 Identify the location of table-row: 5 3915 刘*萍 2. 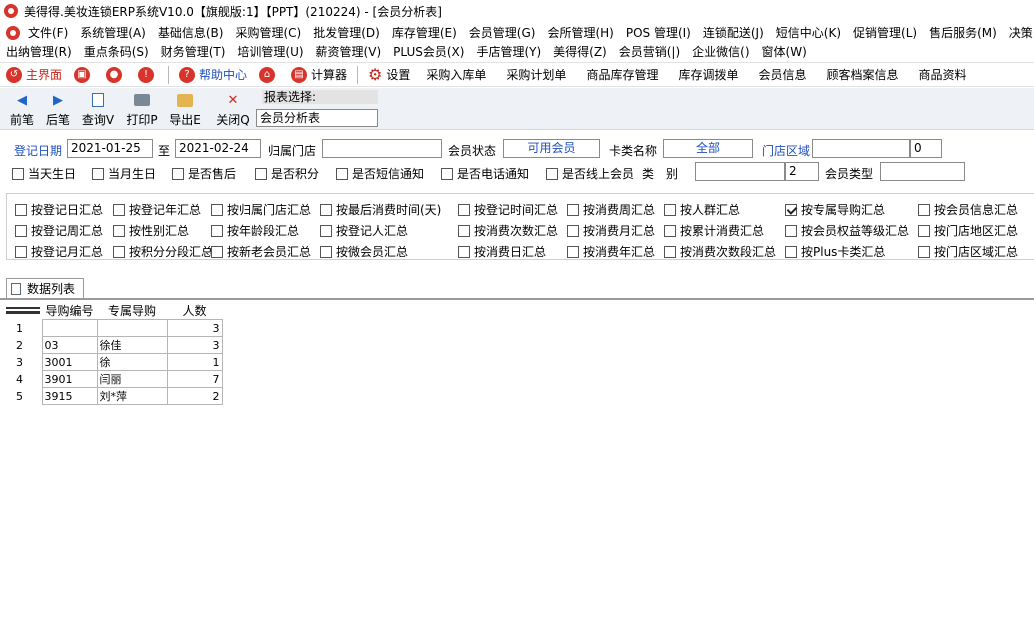
(113, 396).